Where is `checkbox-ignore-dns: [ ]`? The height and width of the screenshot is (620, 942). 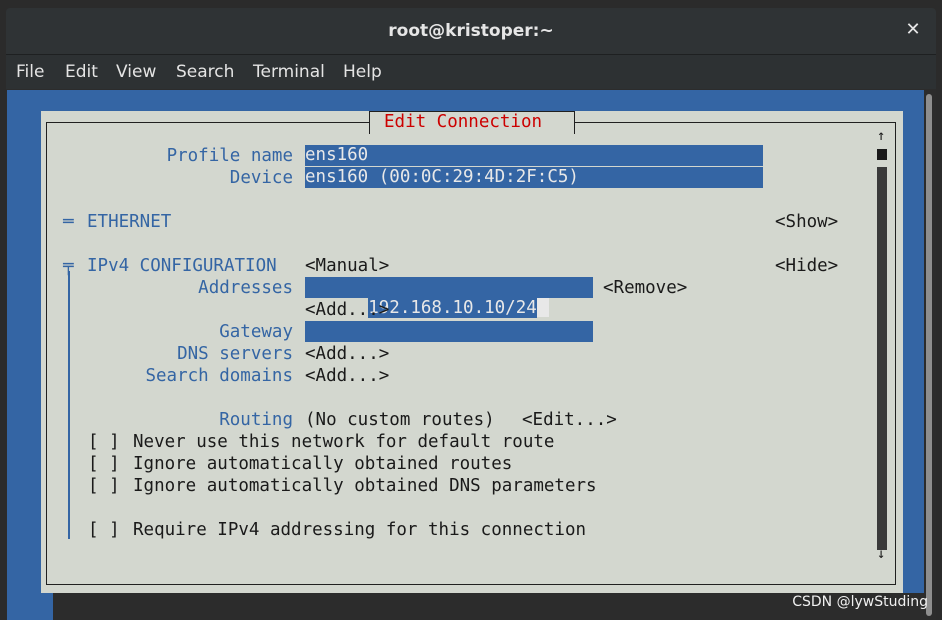 checkbox-ignore-dns: [ ] is located at coordinates (104, 486).